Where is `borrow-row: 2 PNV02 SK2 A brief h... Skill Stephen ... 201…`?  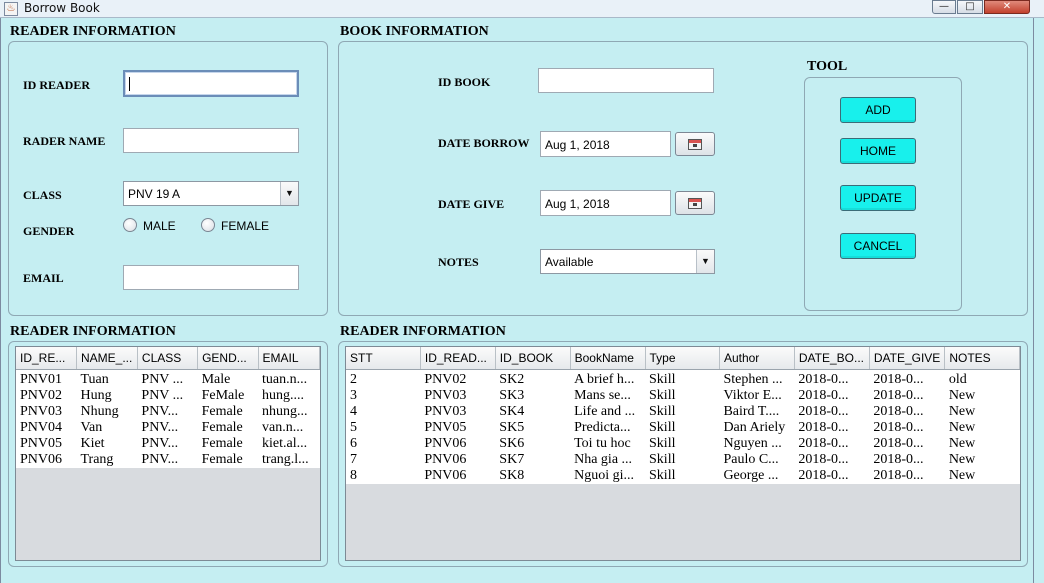
borrow-row: 2 PNV02 SK2 A brief h... Skill Stephen ... 201… is located at coordinates (683, 378).